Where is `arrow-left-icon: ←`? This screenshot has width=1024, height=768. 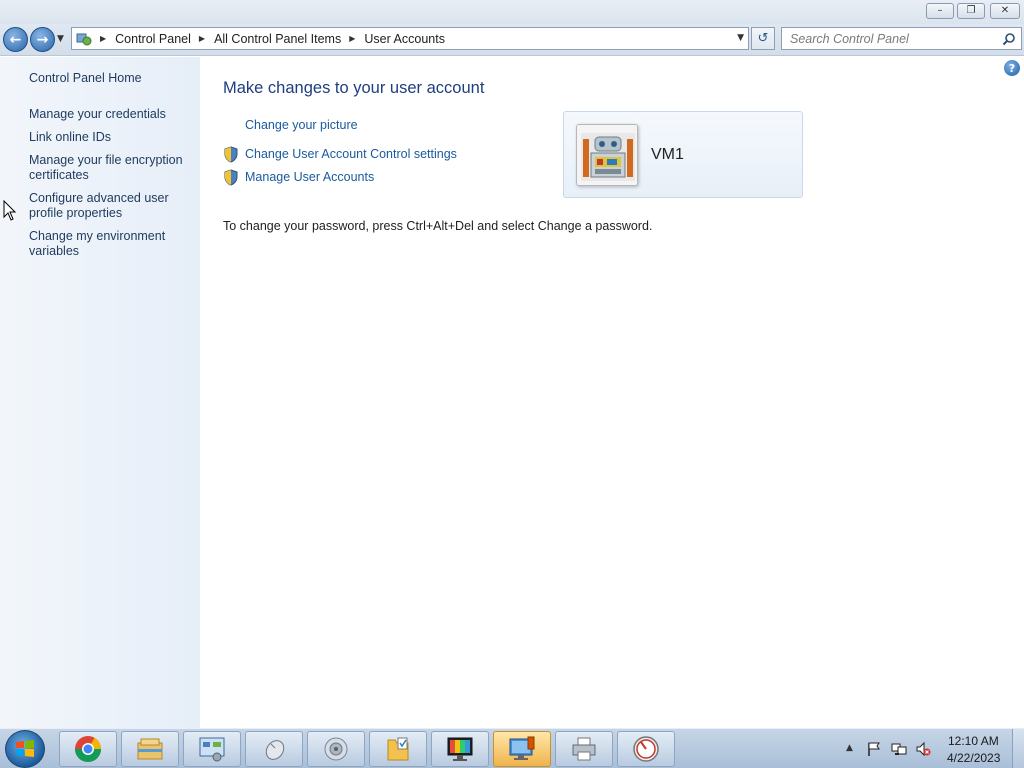 arrow-left-icon: ← is located at coordinates (15, 39).